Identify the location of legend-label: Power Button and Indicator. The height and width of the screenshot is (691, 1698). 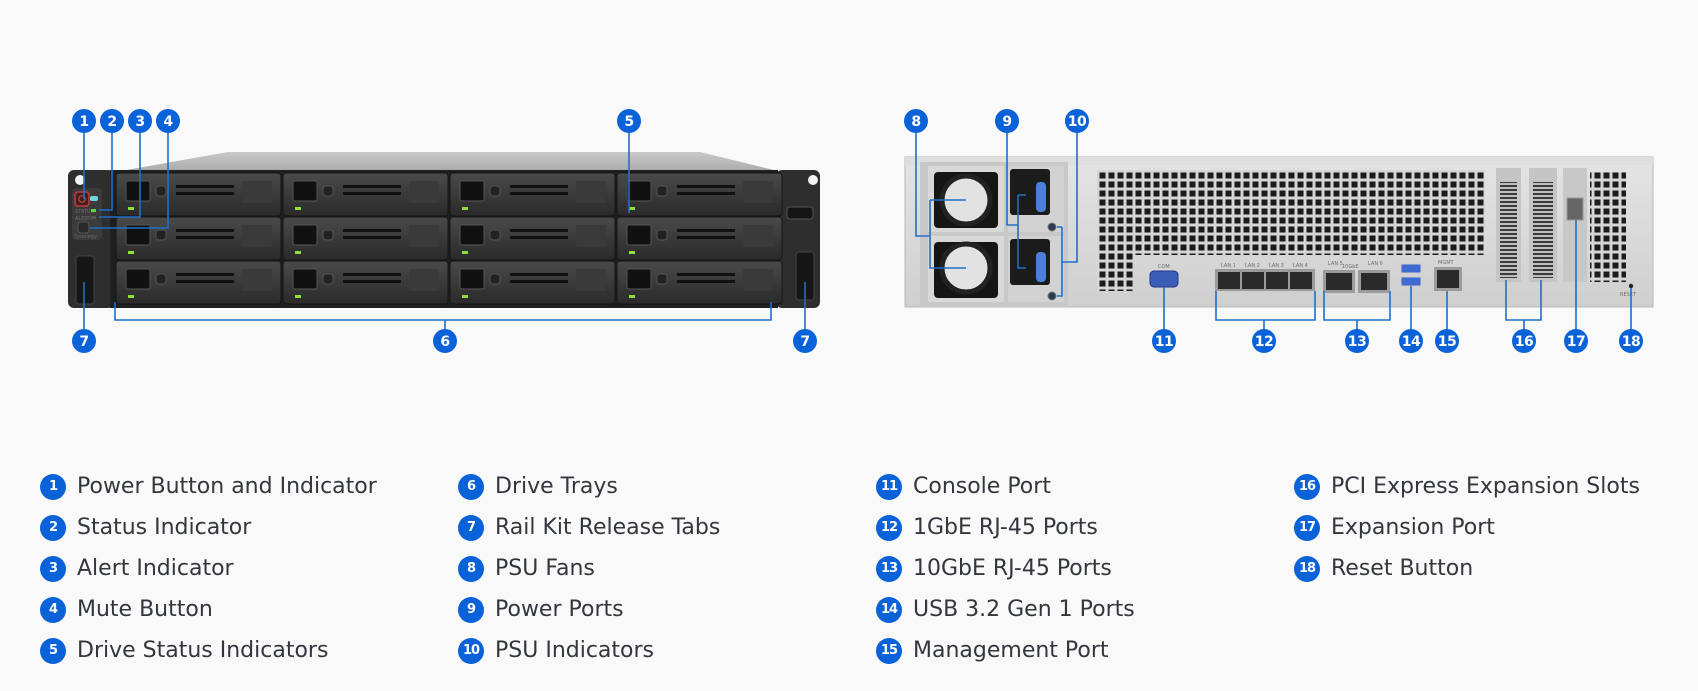
(227, 486).